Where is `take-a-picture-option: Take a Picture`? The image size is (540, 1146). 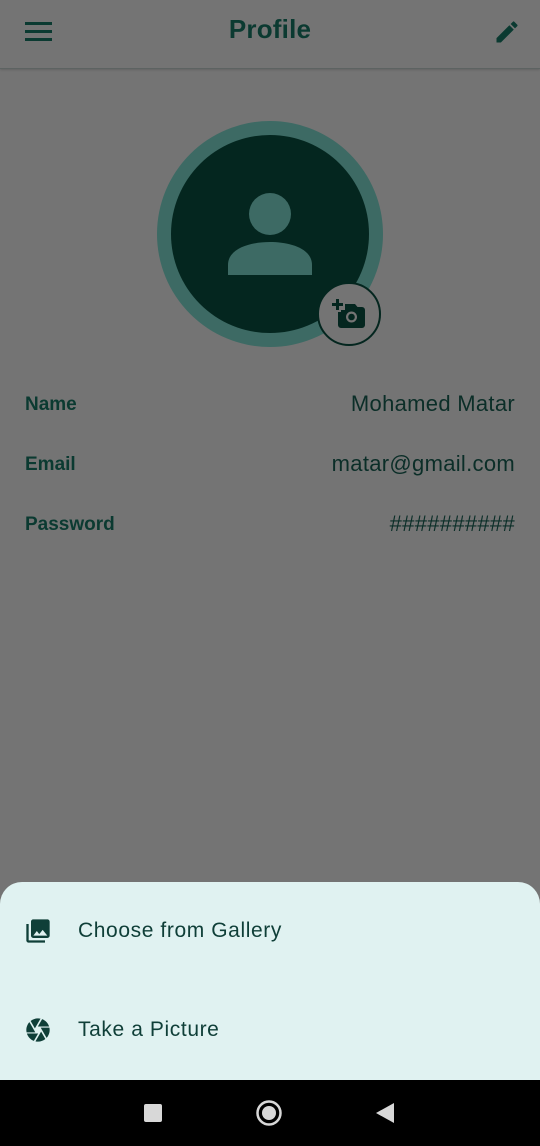
take-a-picture-option: Take a Picture is located at coordinates (270, 1030).